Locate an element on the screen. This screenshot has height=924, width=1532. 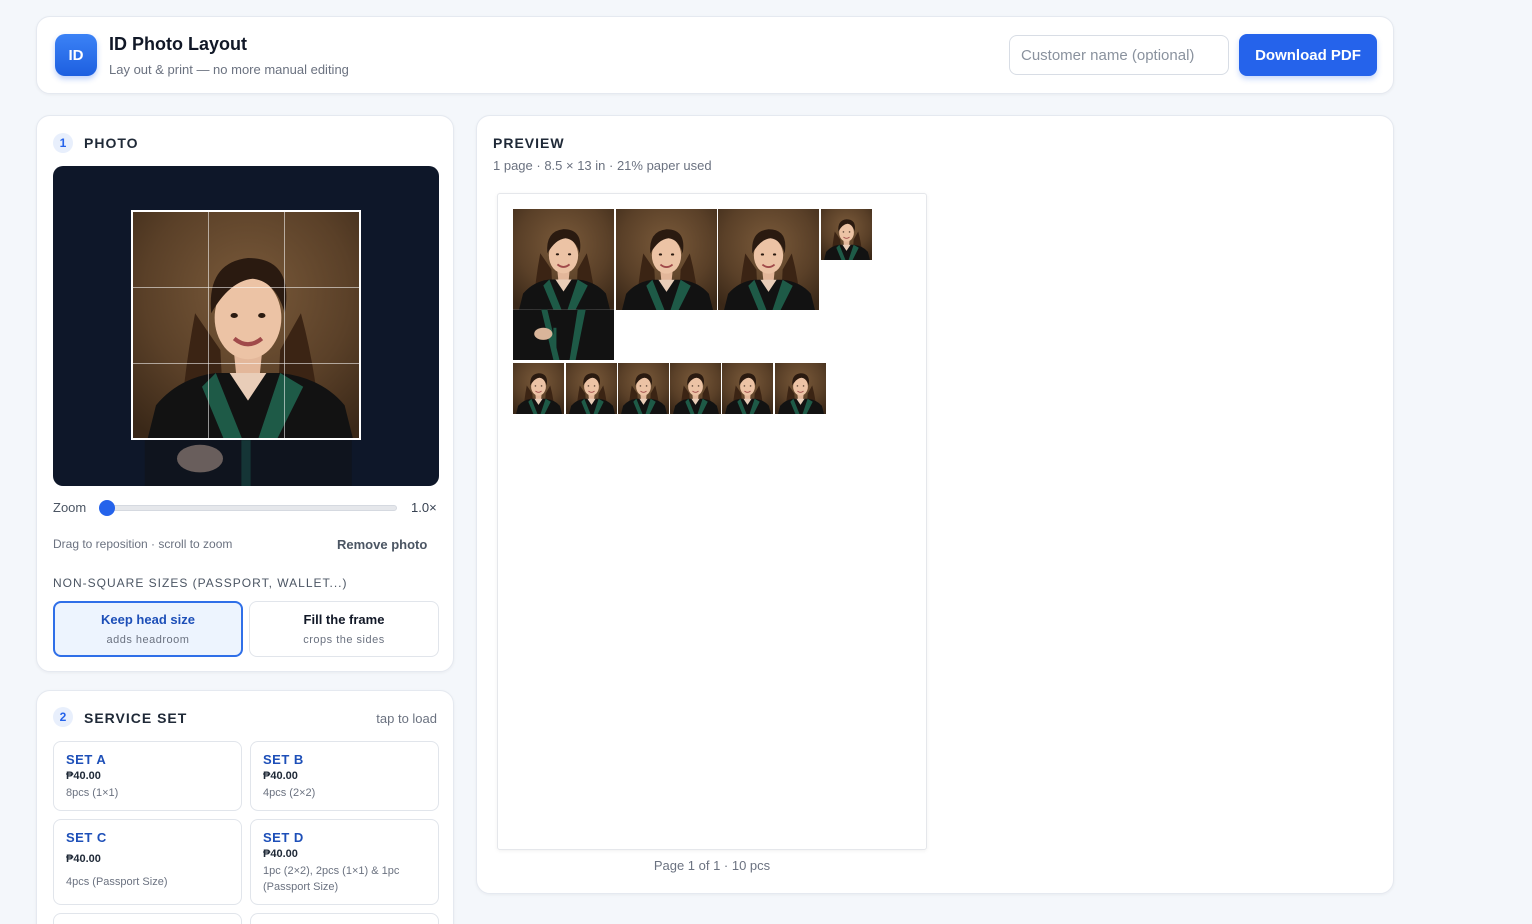
set-name: SET C is located at coordinates (86, 837).